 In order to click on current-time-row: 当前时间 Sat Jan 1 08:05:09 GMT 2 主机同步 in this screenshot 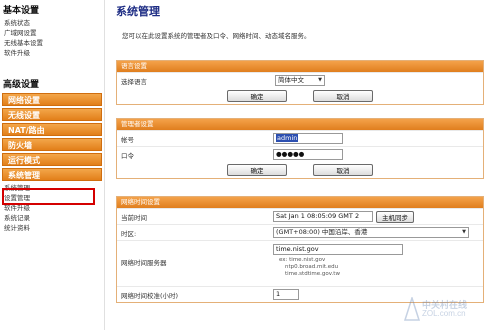, I will do `click(300, 216)`.